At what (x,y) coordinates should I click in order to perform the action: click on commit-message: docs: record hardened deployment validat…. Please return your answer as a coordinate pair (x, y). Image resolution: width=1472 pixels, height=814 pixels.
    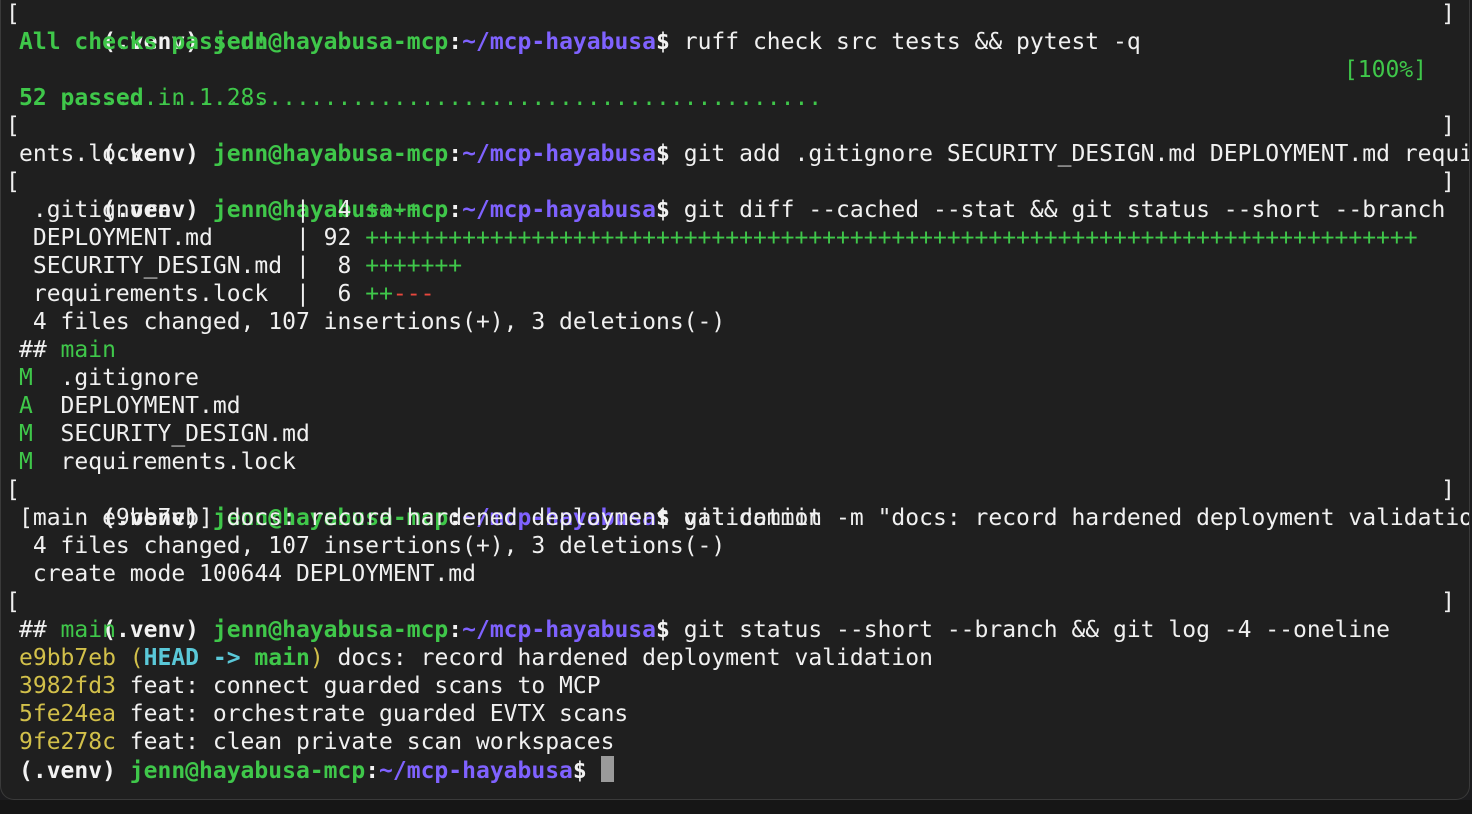
    Looking at the image, I should click on (628, 658).